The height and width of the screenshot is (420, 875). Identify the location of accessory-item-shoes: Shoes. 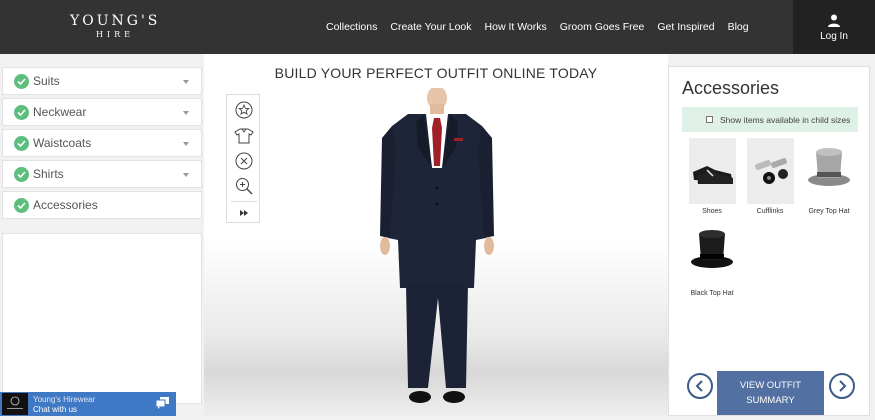
(712, 176).